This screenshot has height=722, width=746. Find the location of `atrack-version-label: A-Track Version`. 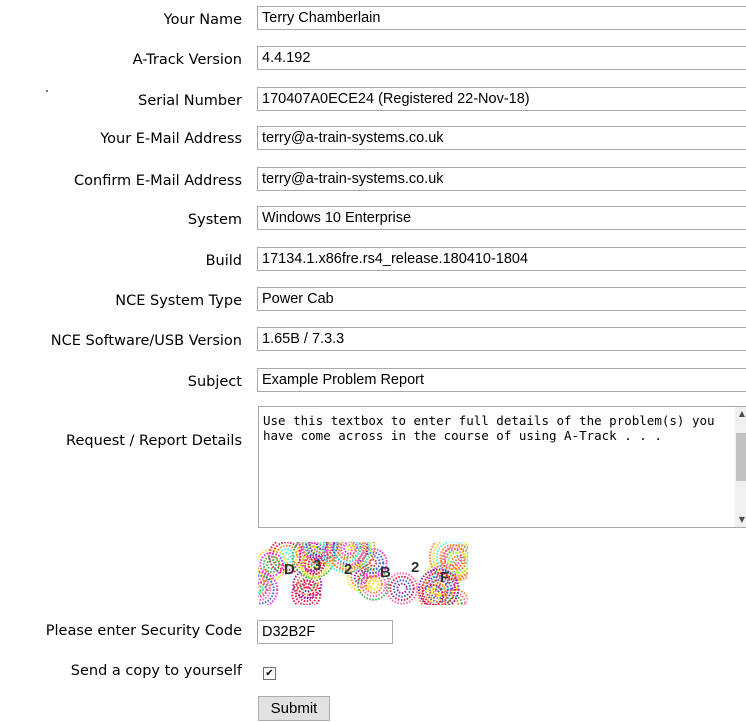

atrack-version-label: A-Track Version is located at coordinates (187, 60).